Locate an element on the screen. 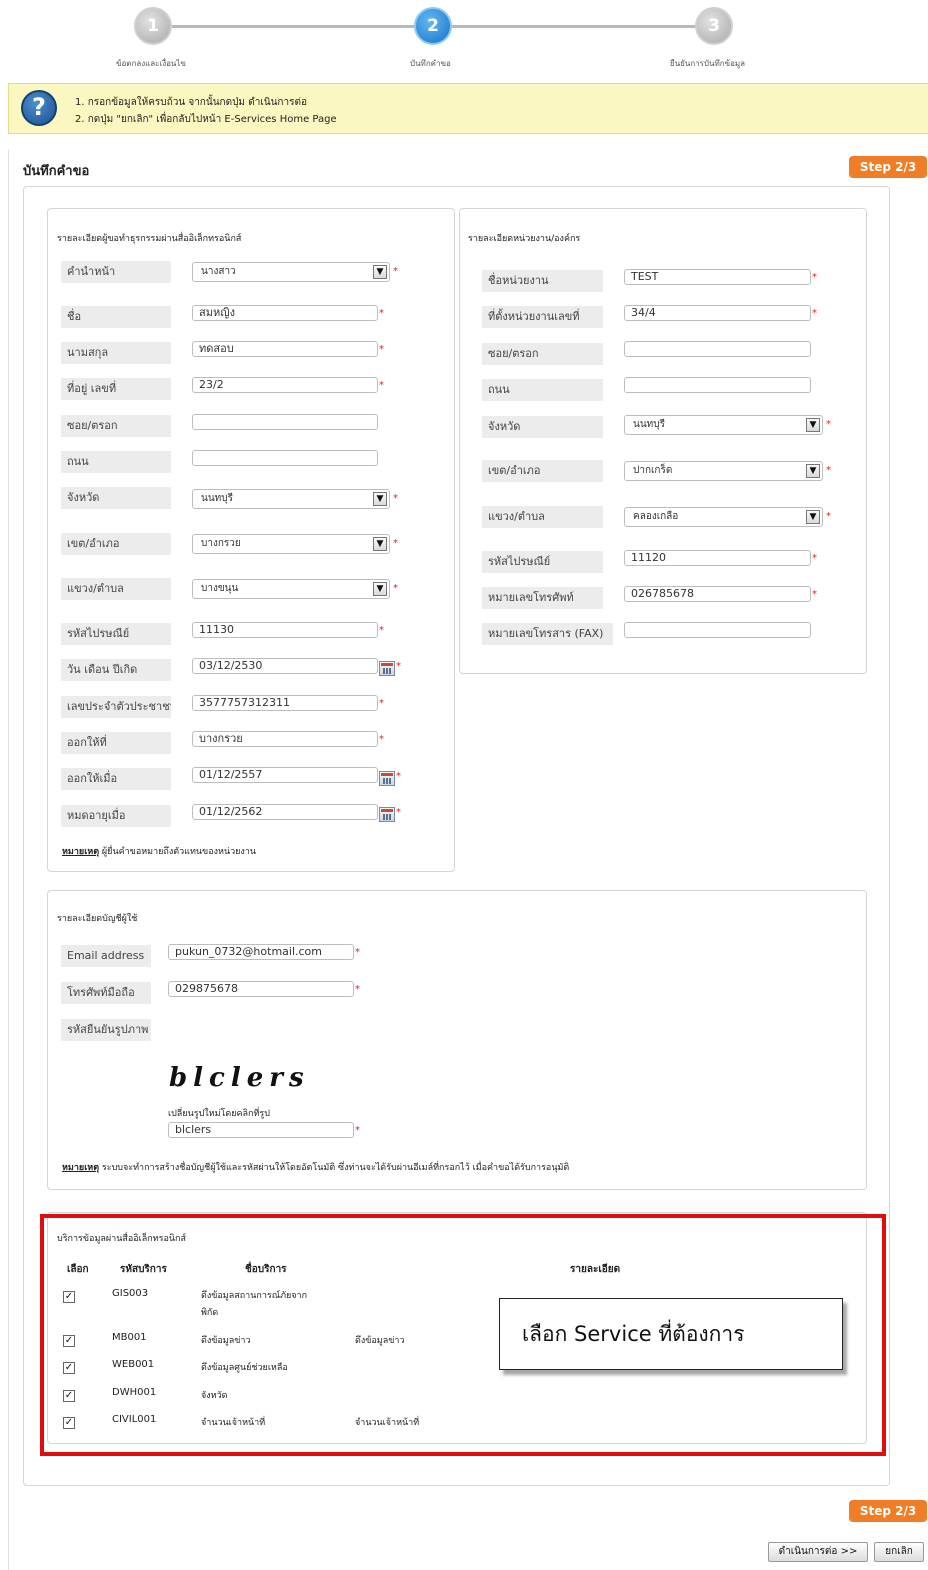 The image size is (928, 1570). org-subdistrict-select: คลองเกลือ ▼ is located at coordinates (723, 517).